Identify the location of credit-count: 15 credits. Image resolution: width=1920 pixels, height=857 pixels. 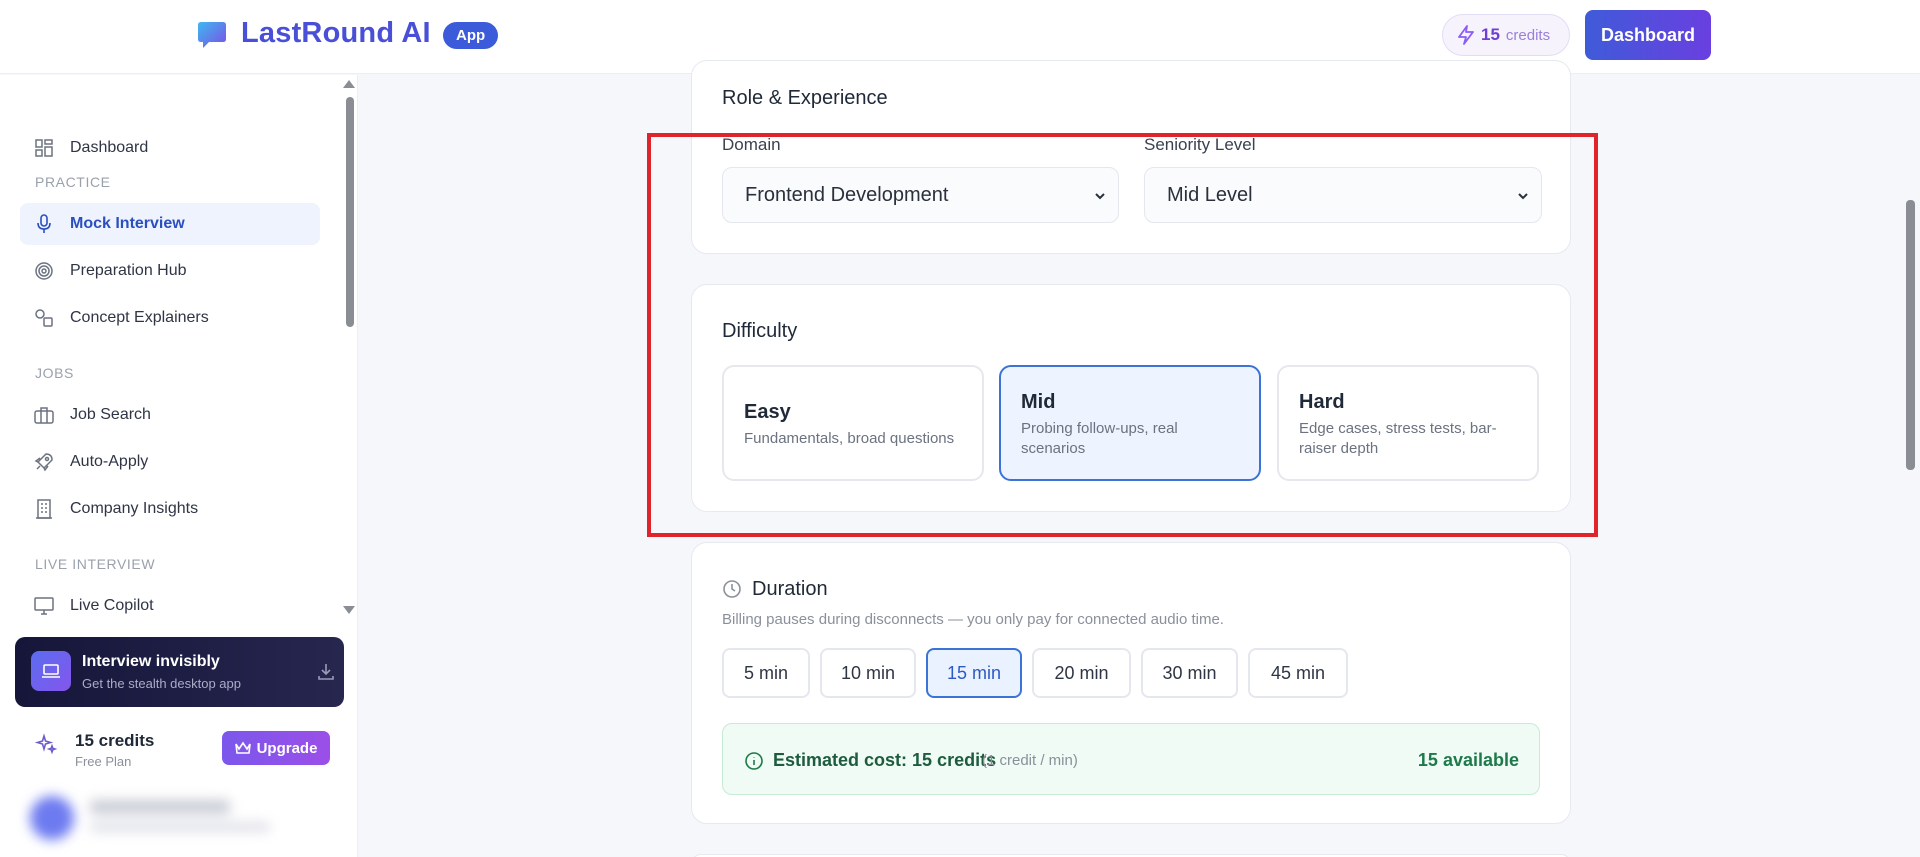
(115, 740).